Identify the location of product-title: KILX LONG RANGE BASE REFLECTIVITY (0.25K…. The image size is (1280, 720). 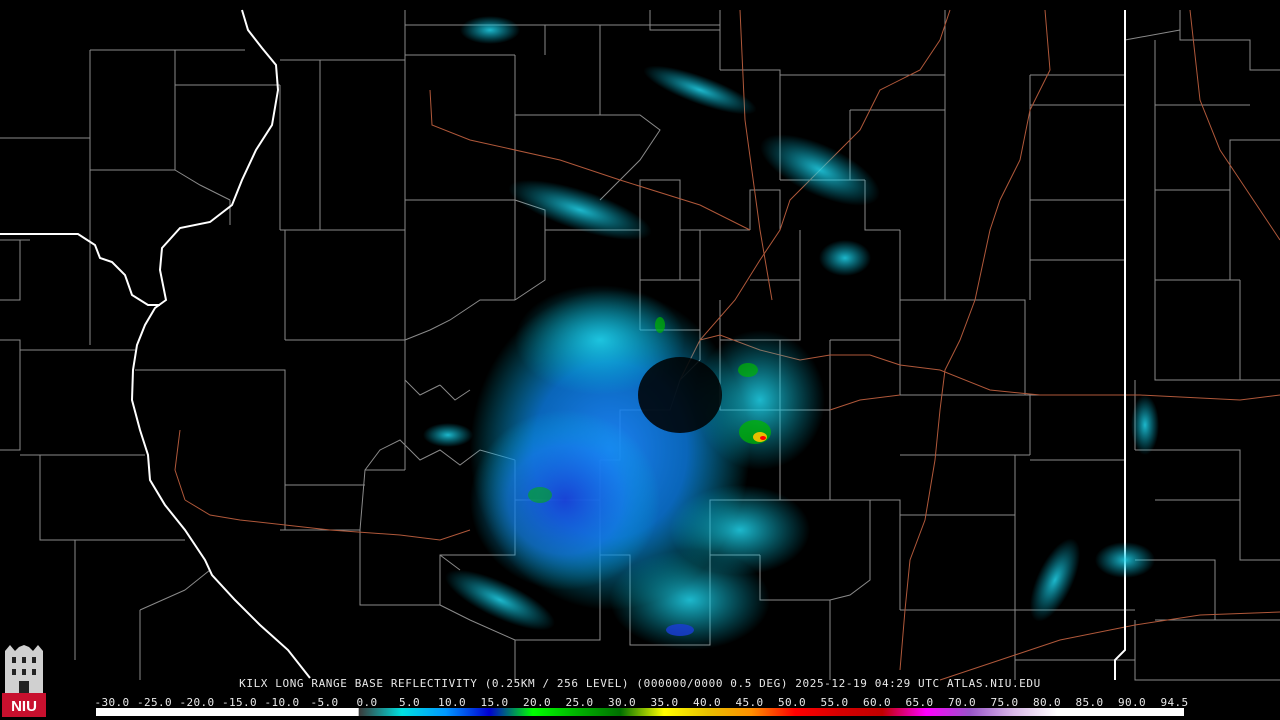
(640, 683).